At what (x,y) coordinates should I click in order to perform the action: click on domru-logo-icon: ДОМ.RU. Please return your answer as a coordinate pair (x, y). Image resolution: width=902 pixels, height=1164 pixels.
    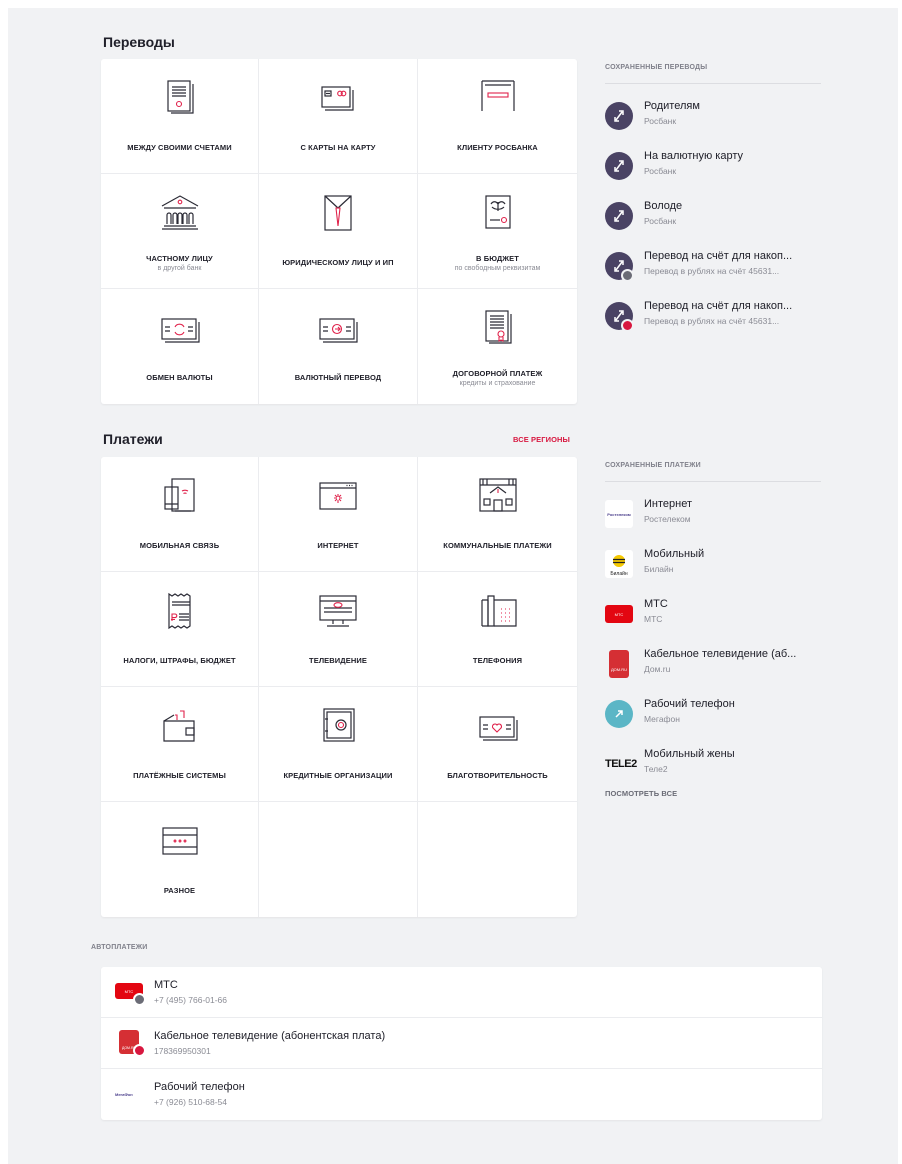
    Looking at the image, I should click on (619, 664).